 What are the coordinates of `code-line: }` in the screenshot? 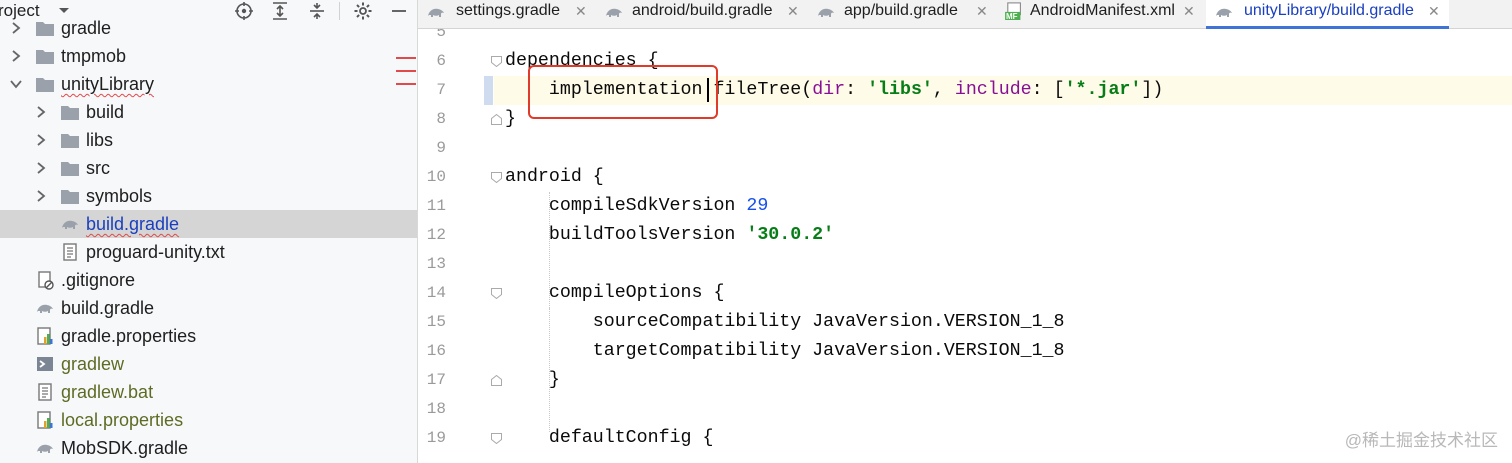 It's located at (532, 380).